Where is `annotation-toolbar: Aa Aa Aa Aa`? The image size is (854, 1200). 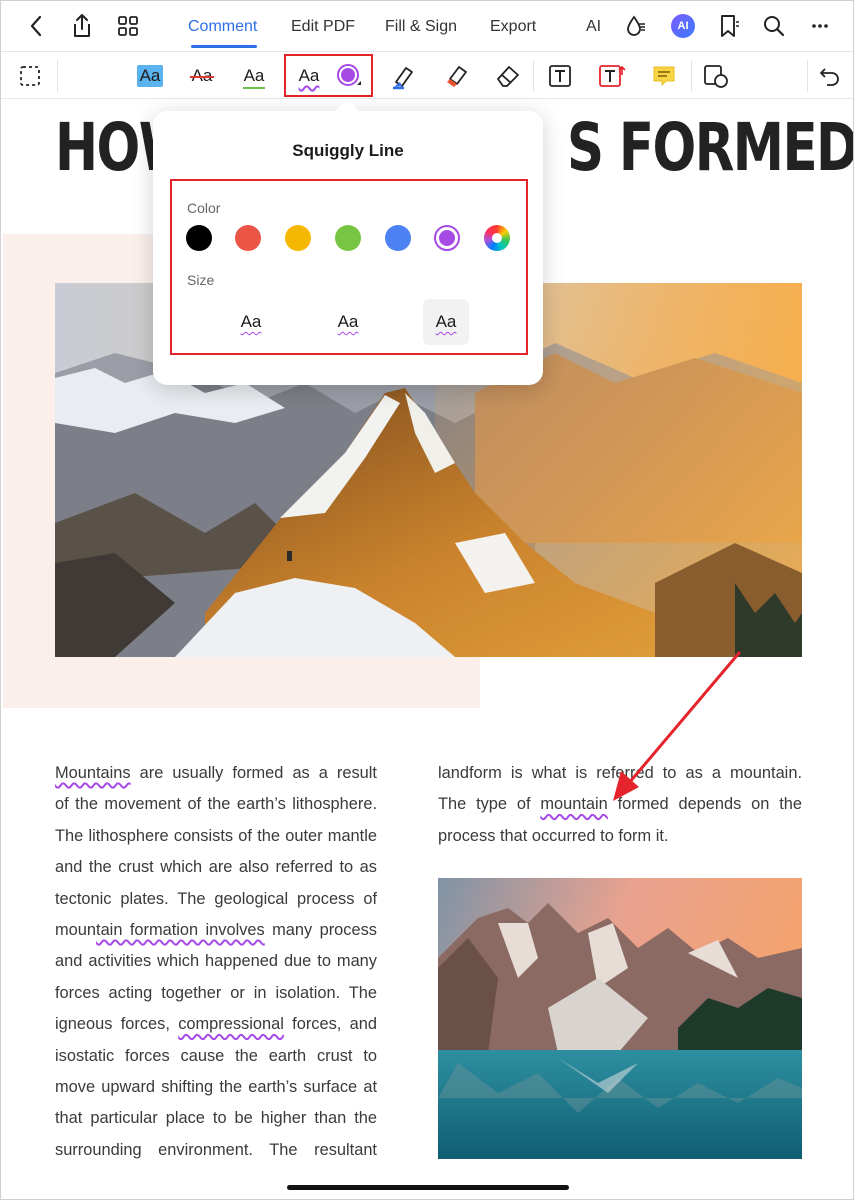 annotation-toolbar: Aa Aa Aa Aa is located at coordinates (427, 75).